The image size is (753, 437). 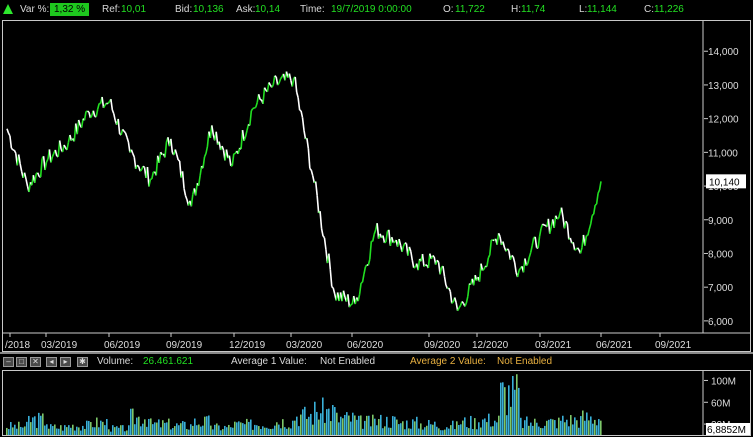 I want to click on scroll-right-icon: ▸, so click(x=65, y=362).